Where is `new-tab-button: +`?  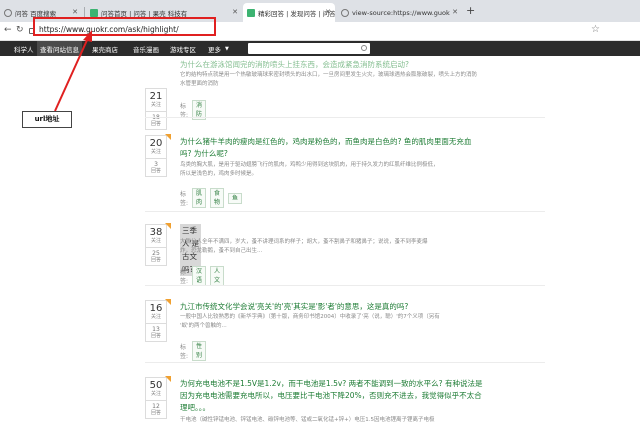 new-tab-button: + is located at coordinates (470, 10).